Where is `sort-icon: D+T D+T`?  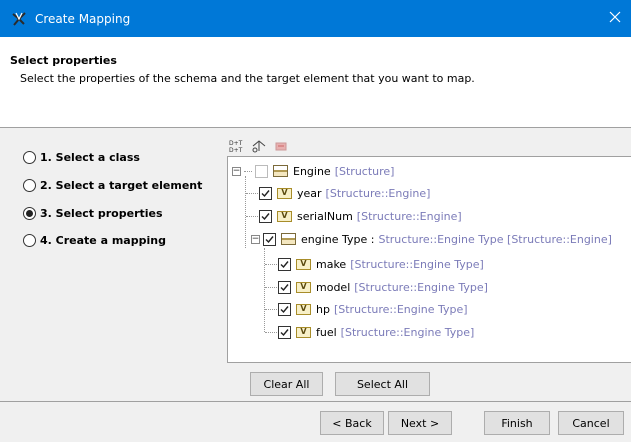 sort-icon: D+T D+T is located at coordinates (237, 146).